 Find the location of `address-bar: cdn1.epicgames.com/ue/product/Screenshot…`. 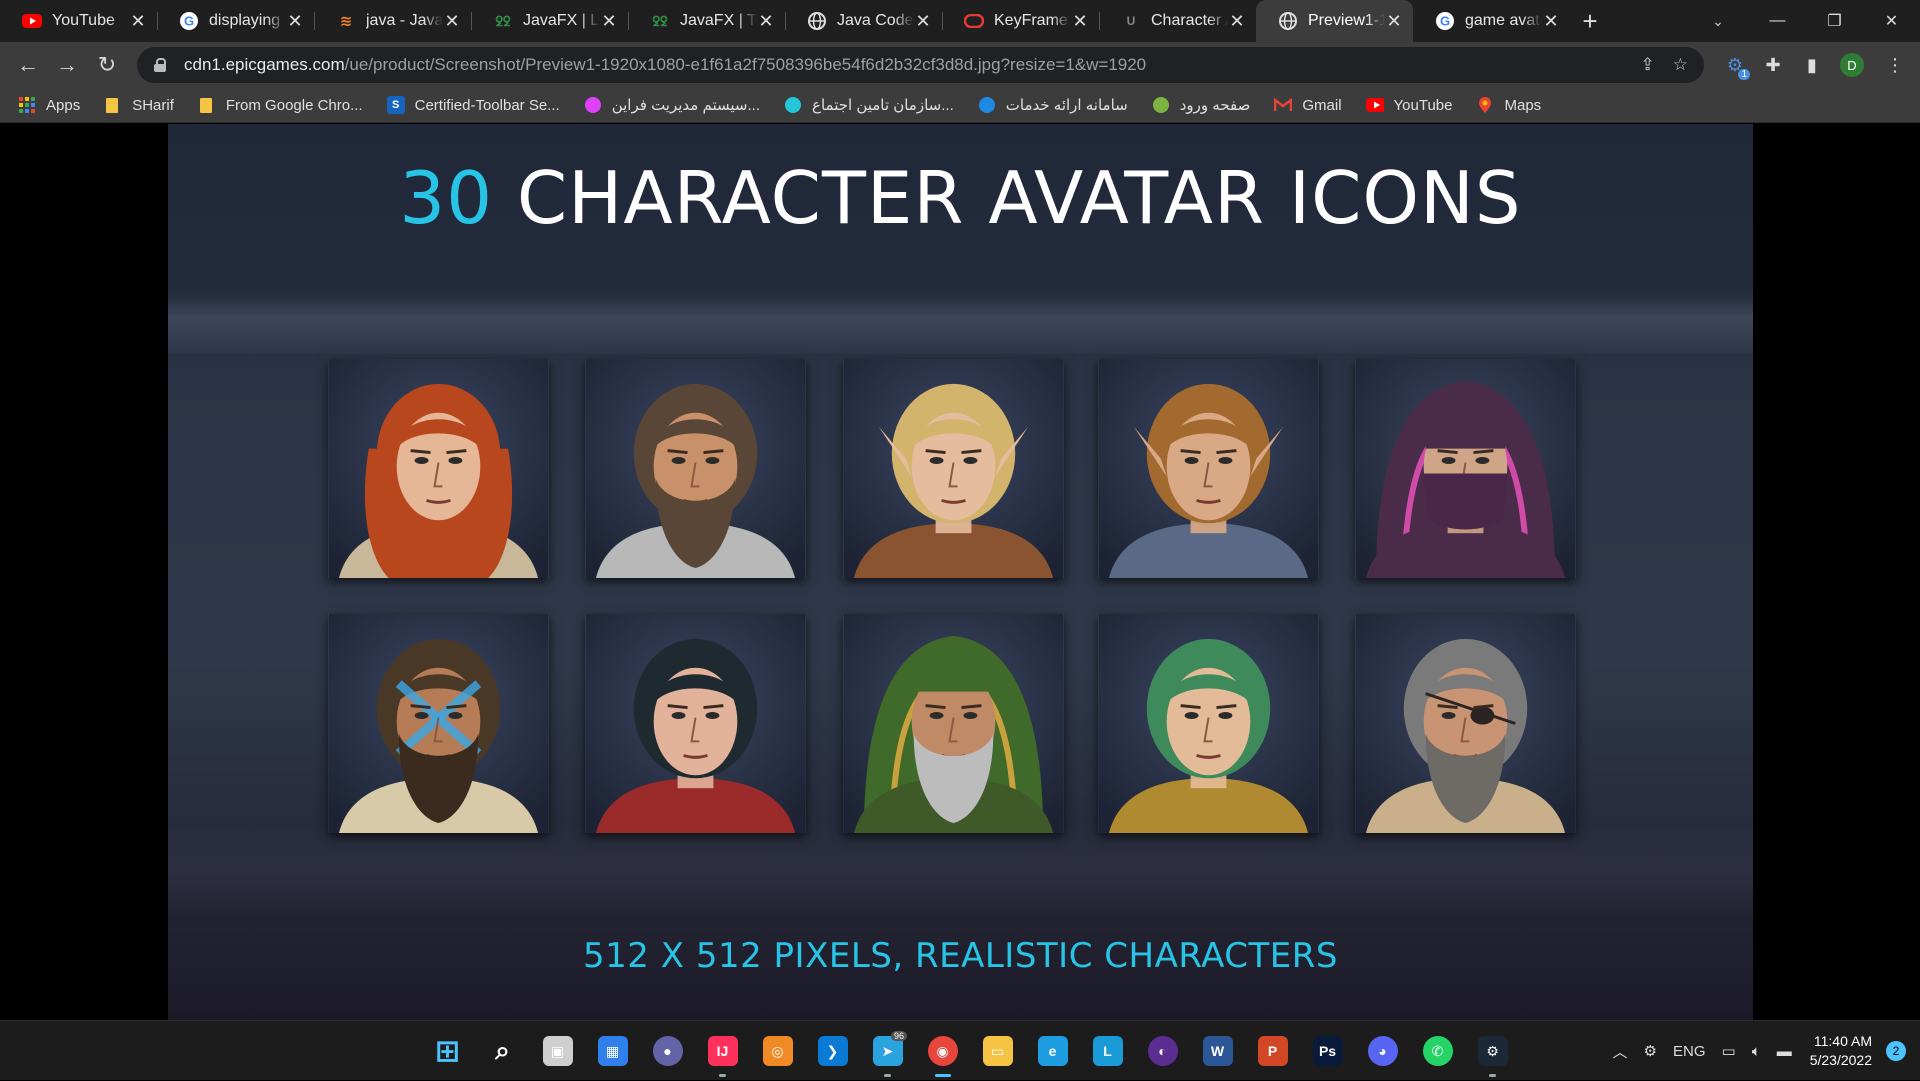

address-bar: cdn1.epicgames.com/ue/product/Screenshot… is located at coordinates (920, 65).